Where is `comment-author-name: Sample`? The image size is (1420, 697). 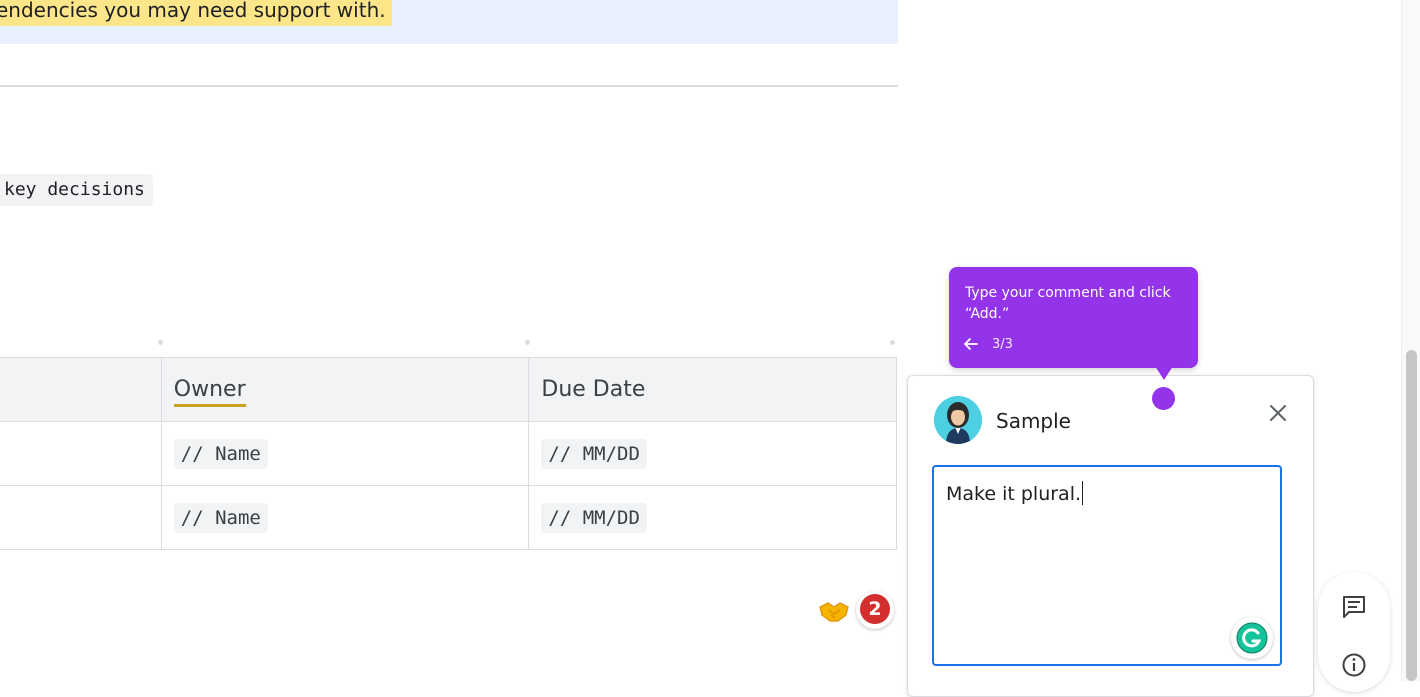 comment-author-name: Sample is located at coordinates (1033, 421).